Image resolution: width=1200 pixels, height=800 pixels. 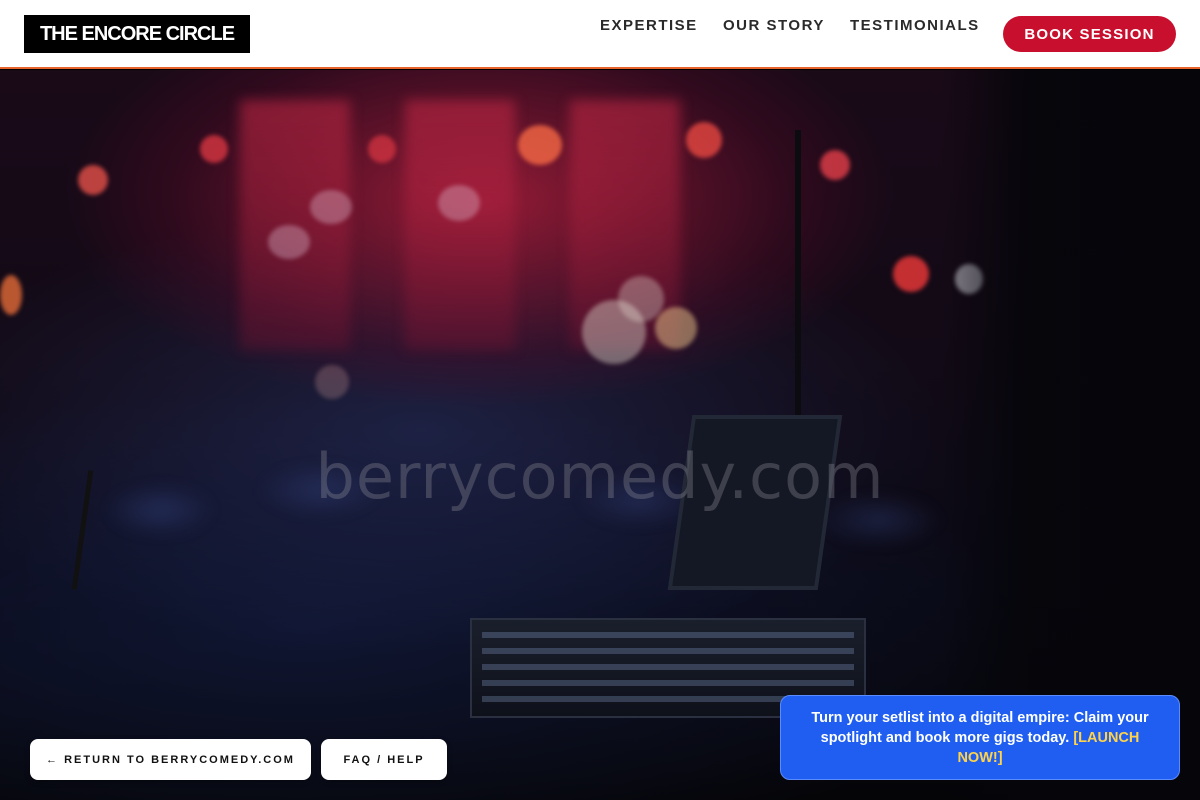 I want to click on faq-help-button: FAQ / HELP, so click(x=384, y=759).